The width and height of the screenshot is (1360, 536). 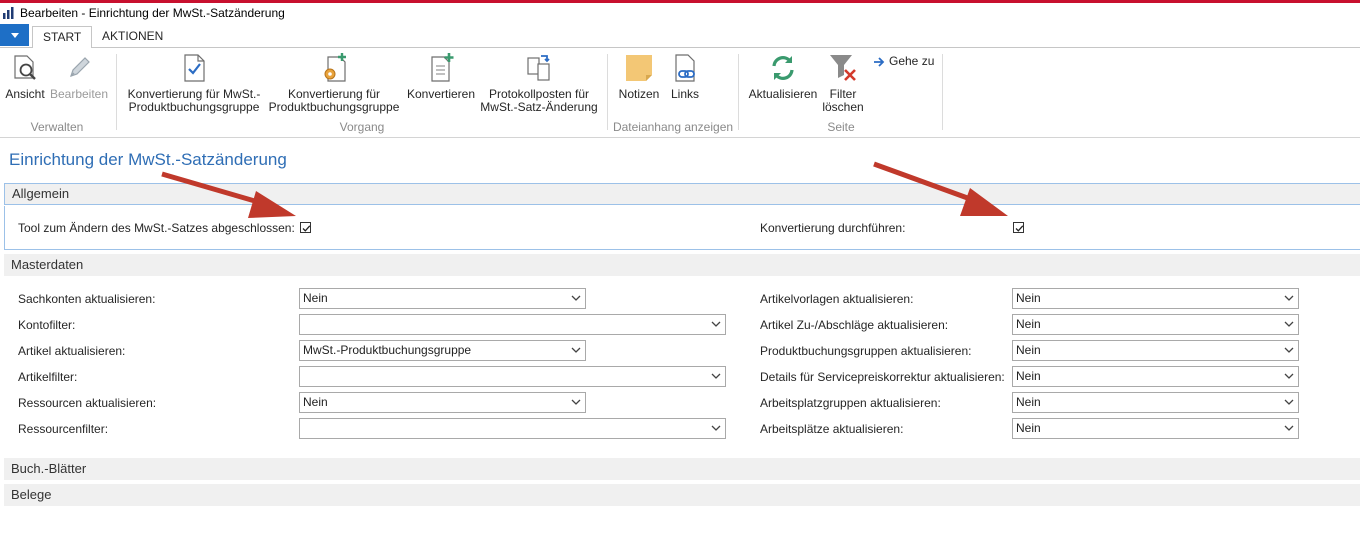 I want to click on sticky-note-icon, so click(x=639, y=68).